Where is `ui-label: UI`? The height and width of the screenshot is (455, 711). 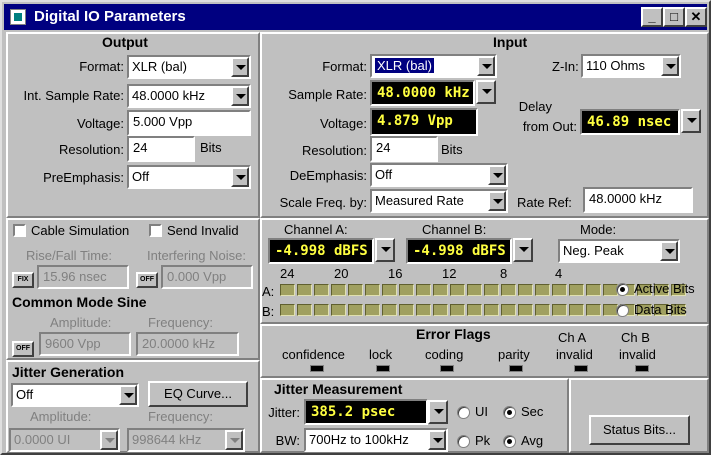
ui-label: UI is located at coordinates (481, 411).